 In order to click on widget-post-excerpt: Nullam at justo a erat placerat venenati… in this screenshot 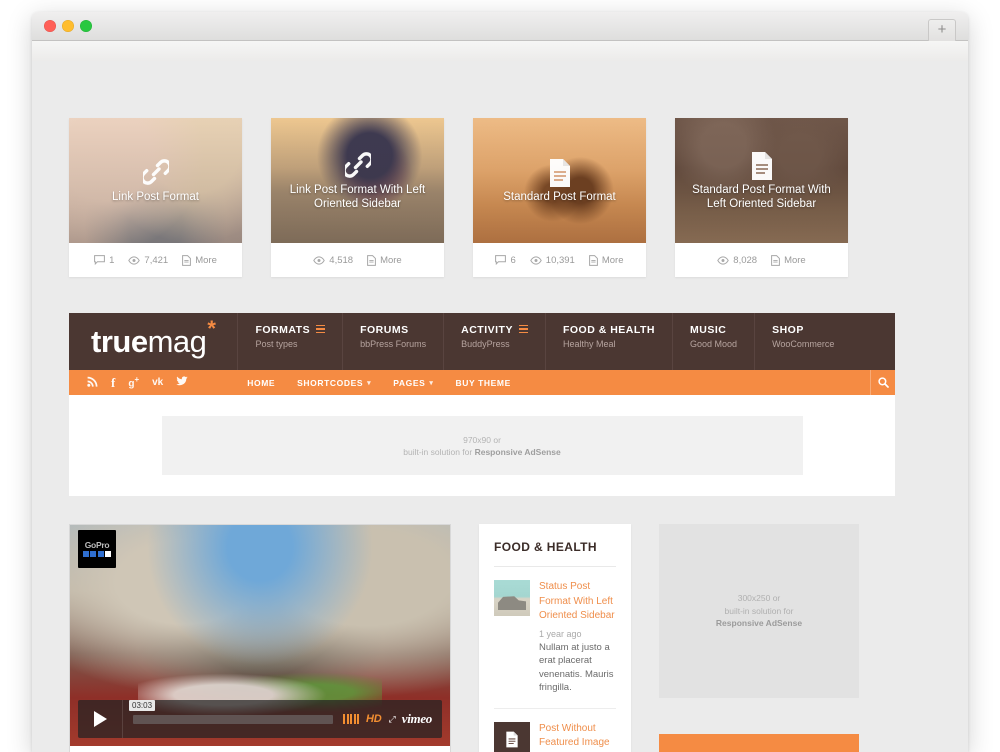, I will do `click(576, 667)`.